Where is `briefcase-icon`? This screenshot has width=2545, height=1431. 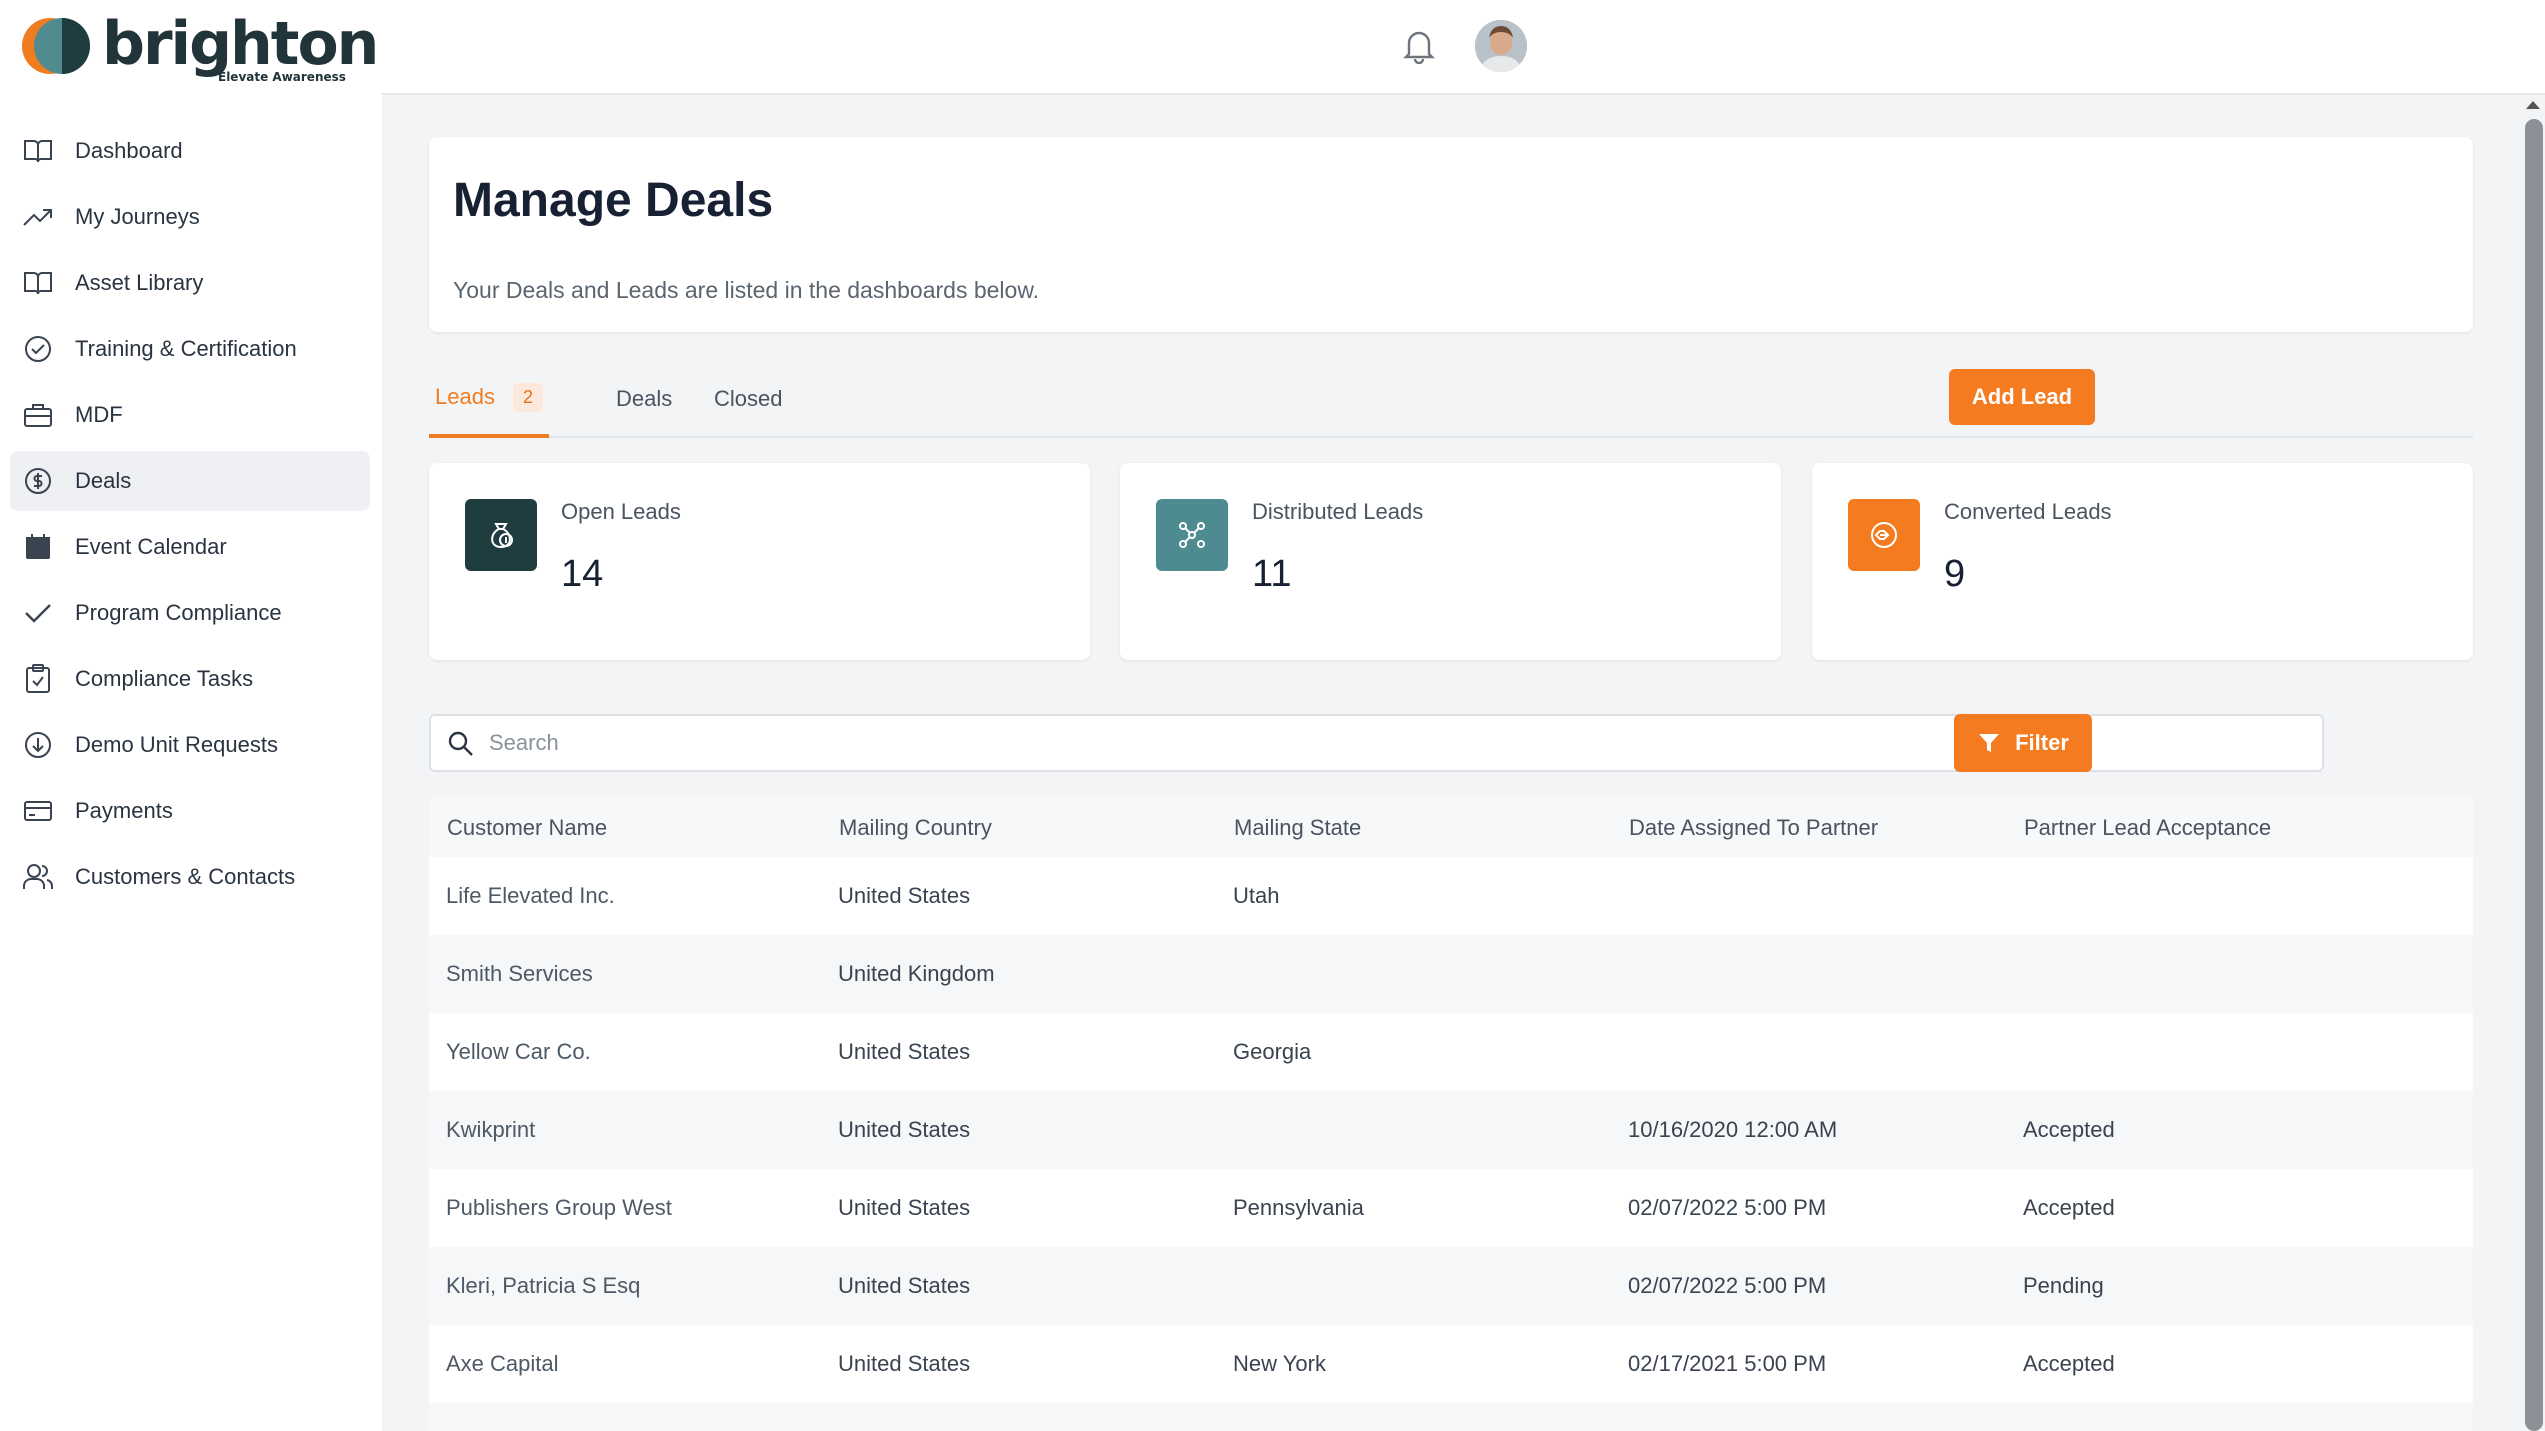
briefcase-icon is located at coordinates (38, 415).